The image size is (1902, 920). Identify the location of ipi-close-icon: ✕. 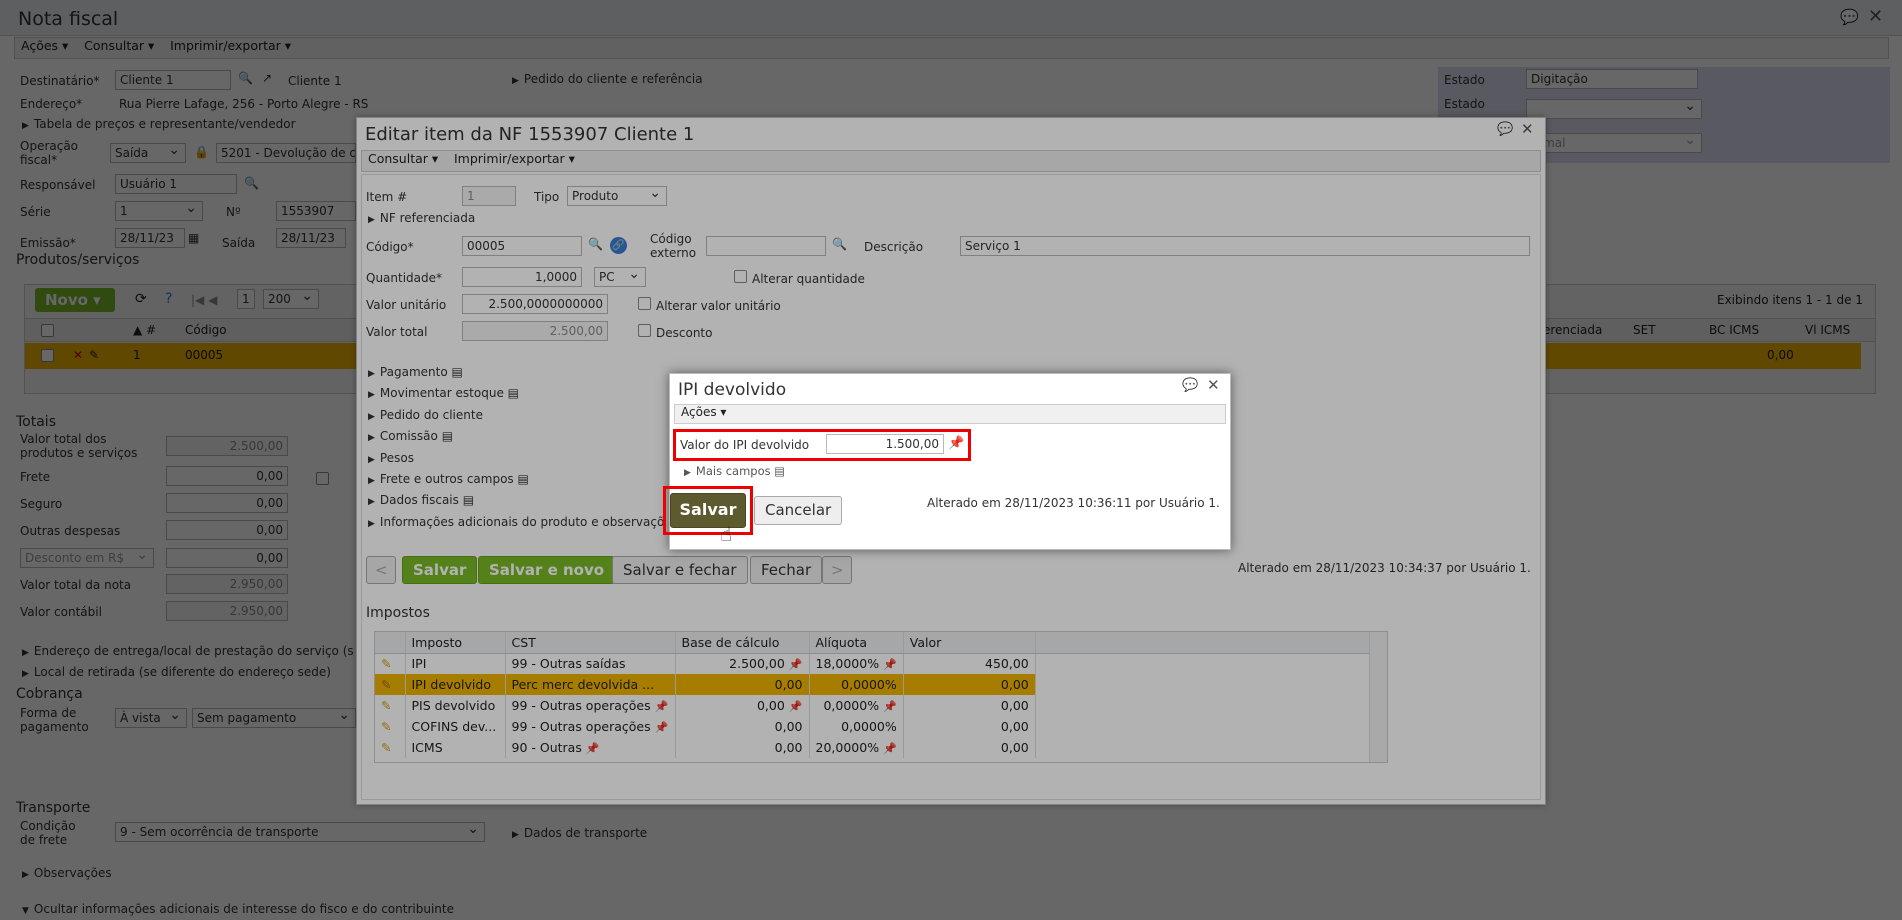
(1213, 385).